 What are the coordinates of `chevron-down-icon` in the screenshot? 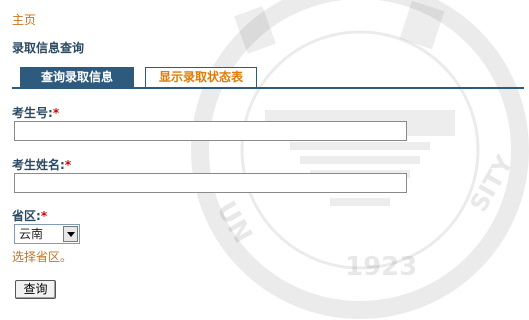 It's located at (71, 234).